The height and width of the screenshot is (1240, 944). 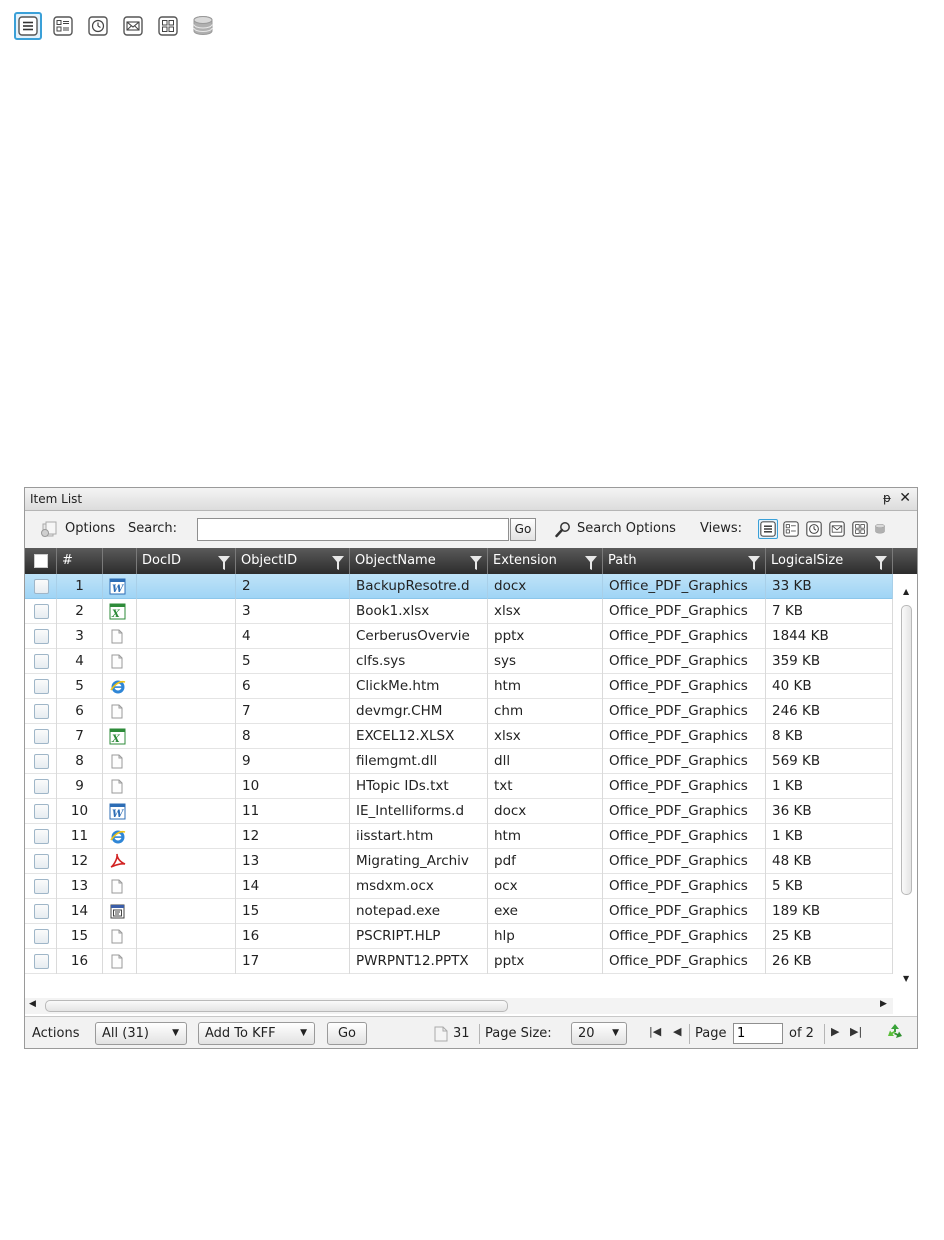 I want to click on scope-dropdown: All (31) ▼, so click(x=141, y=1033).